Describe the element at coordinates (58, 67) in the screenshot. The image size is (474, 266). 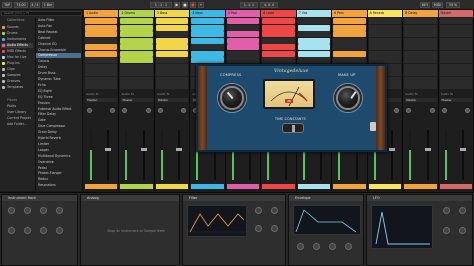
I see `browser-item: Delay` at that location.